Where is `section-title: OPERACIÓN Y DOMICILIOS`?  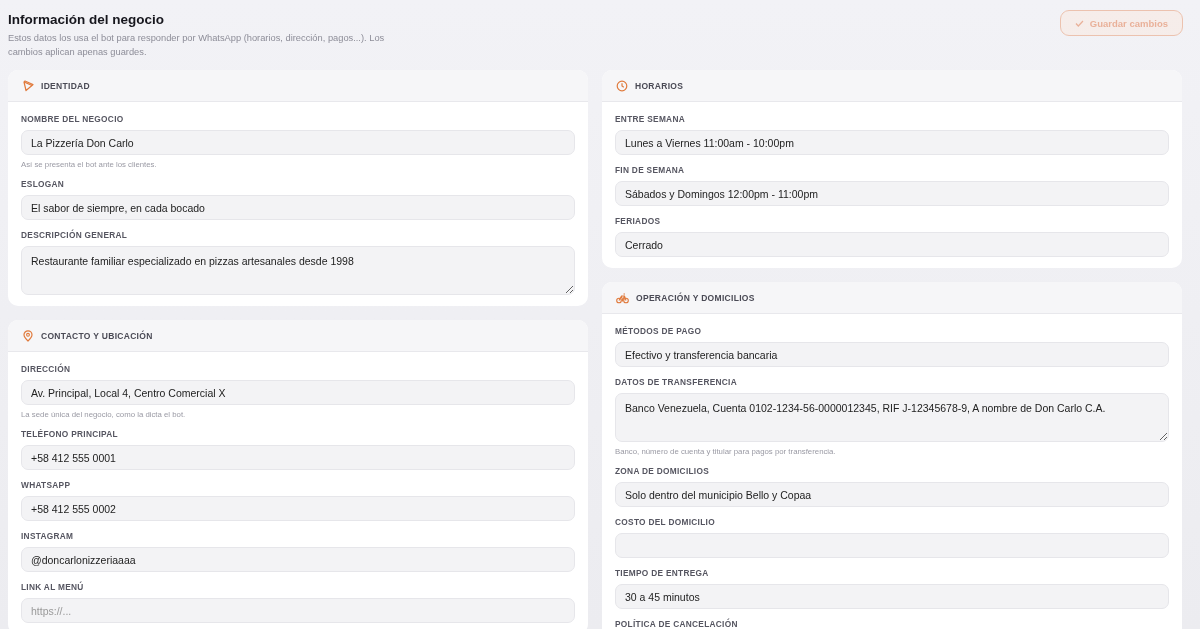
section-title: OPERACIÓN Y DOMICILIOS is located at coordinates (695, 297).